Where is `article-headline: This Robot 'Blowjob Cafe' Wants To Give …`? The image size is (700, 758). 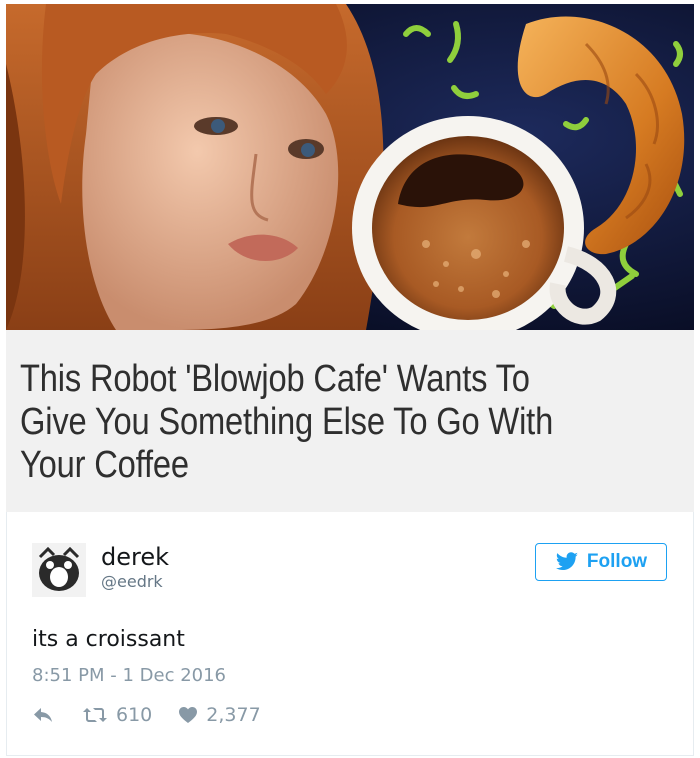 article-headline: This Robot 'Blowjob Cafe' Wants To Give … is located at coordinates (305, 422).